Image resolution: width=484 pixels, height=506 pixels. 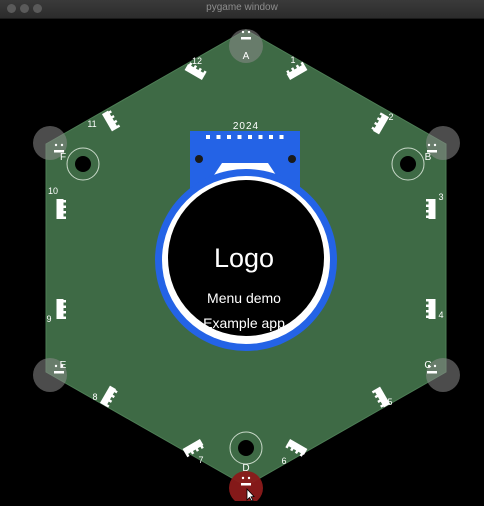 I want to click on window-titlebar: pygame window, so click(x=242, y=9).